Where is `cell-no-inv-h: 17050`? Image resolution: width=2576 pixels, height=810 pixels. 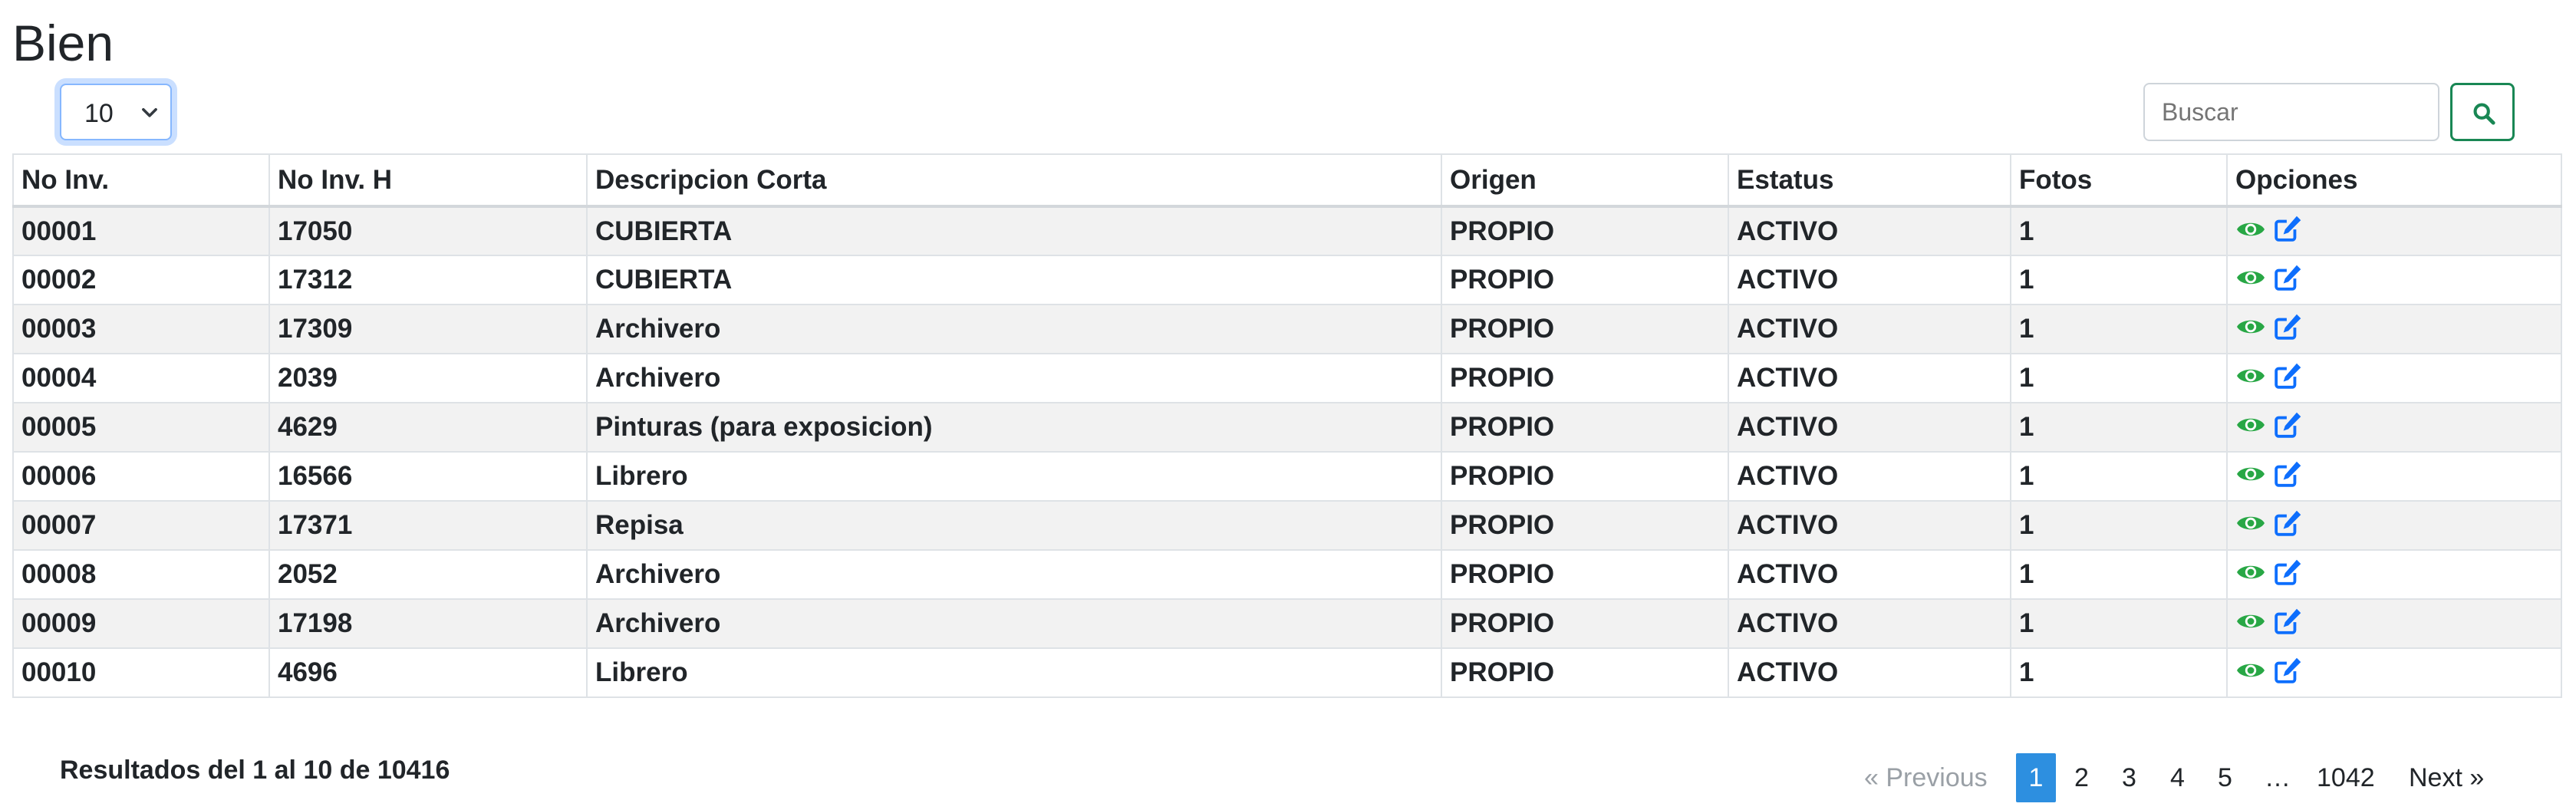 cell-no-inv-h: 17050 is located at coordinates (428, 231).